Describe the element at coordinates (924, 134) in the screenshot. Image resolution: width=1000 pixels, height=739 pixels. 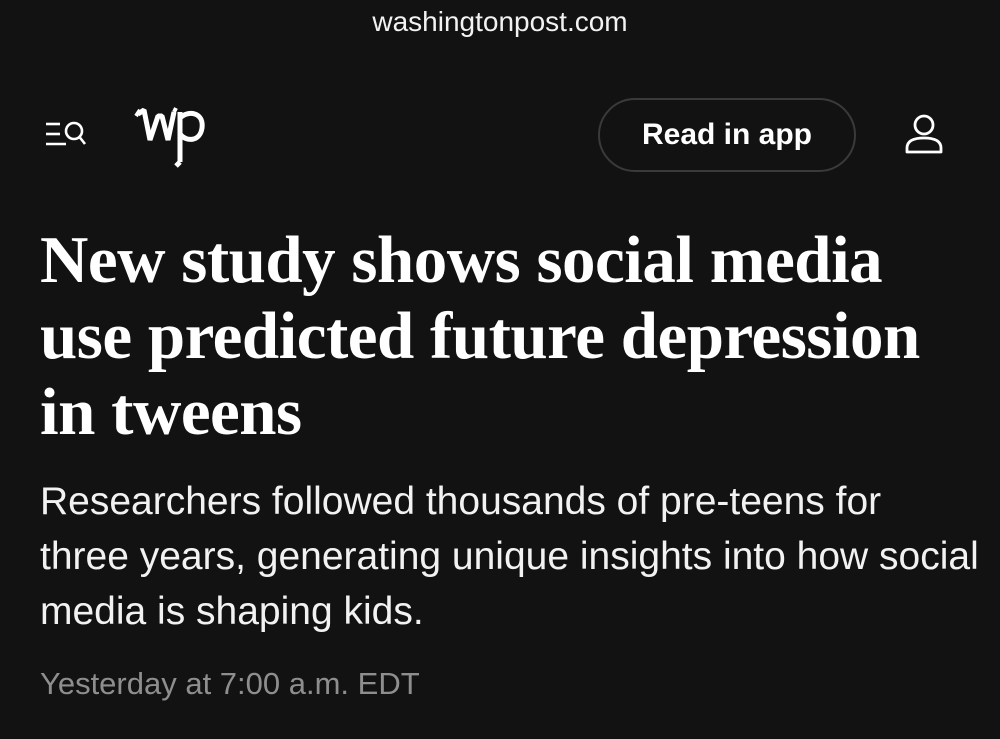
I see `account-icon` at that location.